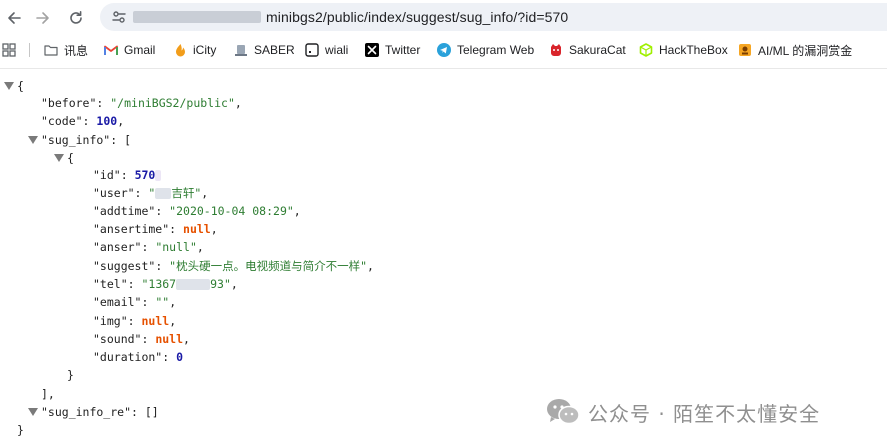 Image resolution: width=887 pixels, height=447 pixels. I want to click on wechat-logo-icon, so click(563, 412).